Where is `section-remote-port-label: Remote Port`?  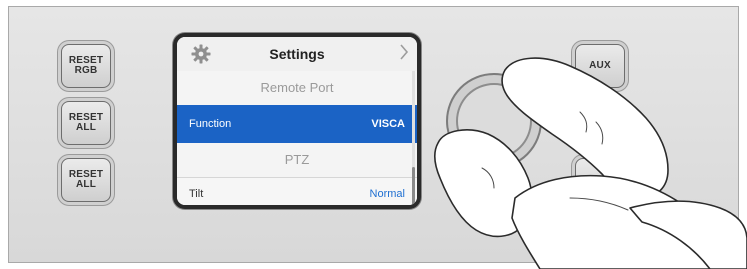
section-remote-port-label: Remote Port is located at coordinates (297, 87).